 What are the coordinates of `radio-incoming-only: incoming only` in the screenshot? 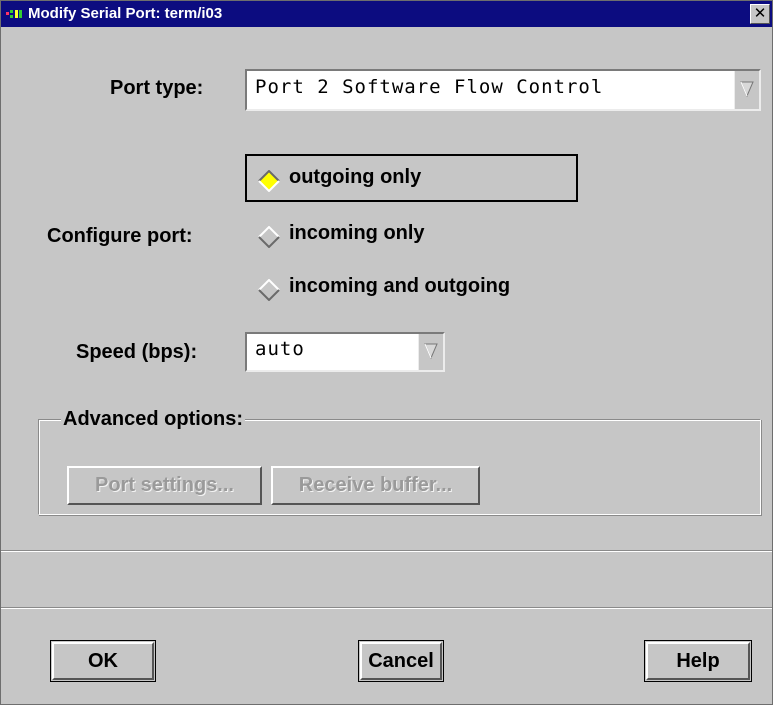 It's located at (409, 234).